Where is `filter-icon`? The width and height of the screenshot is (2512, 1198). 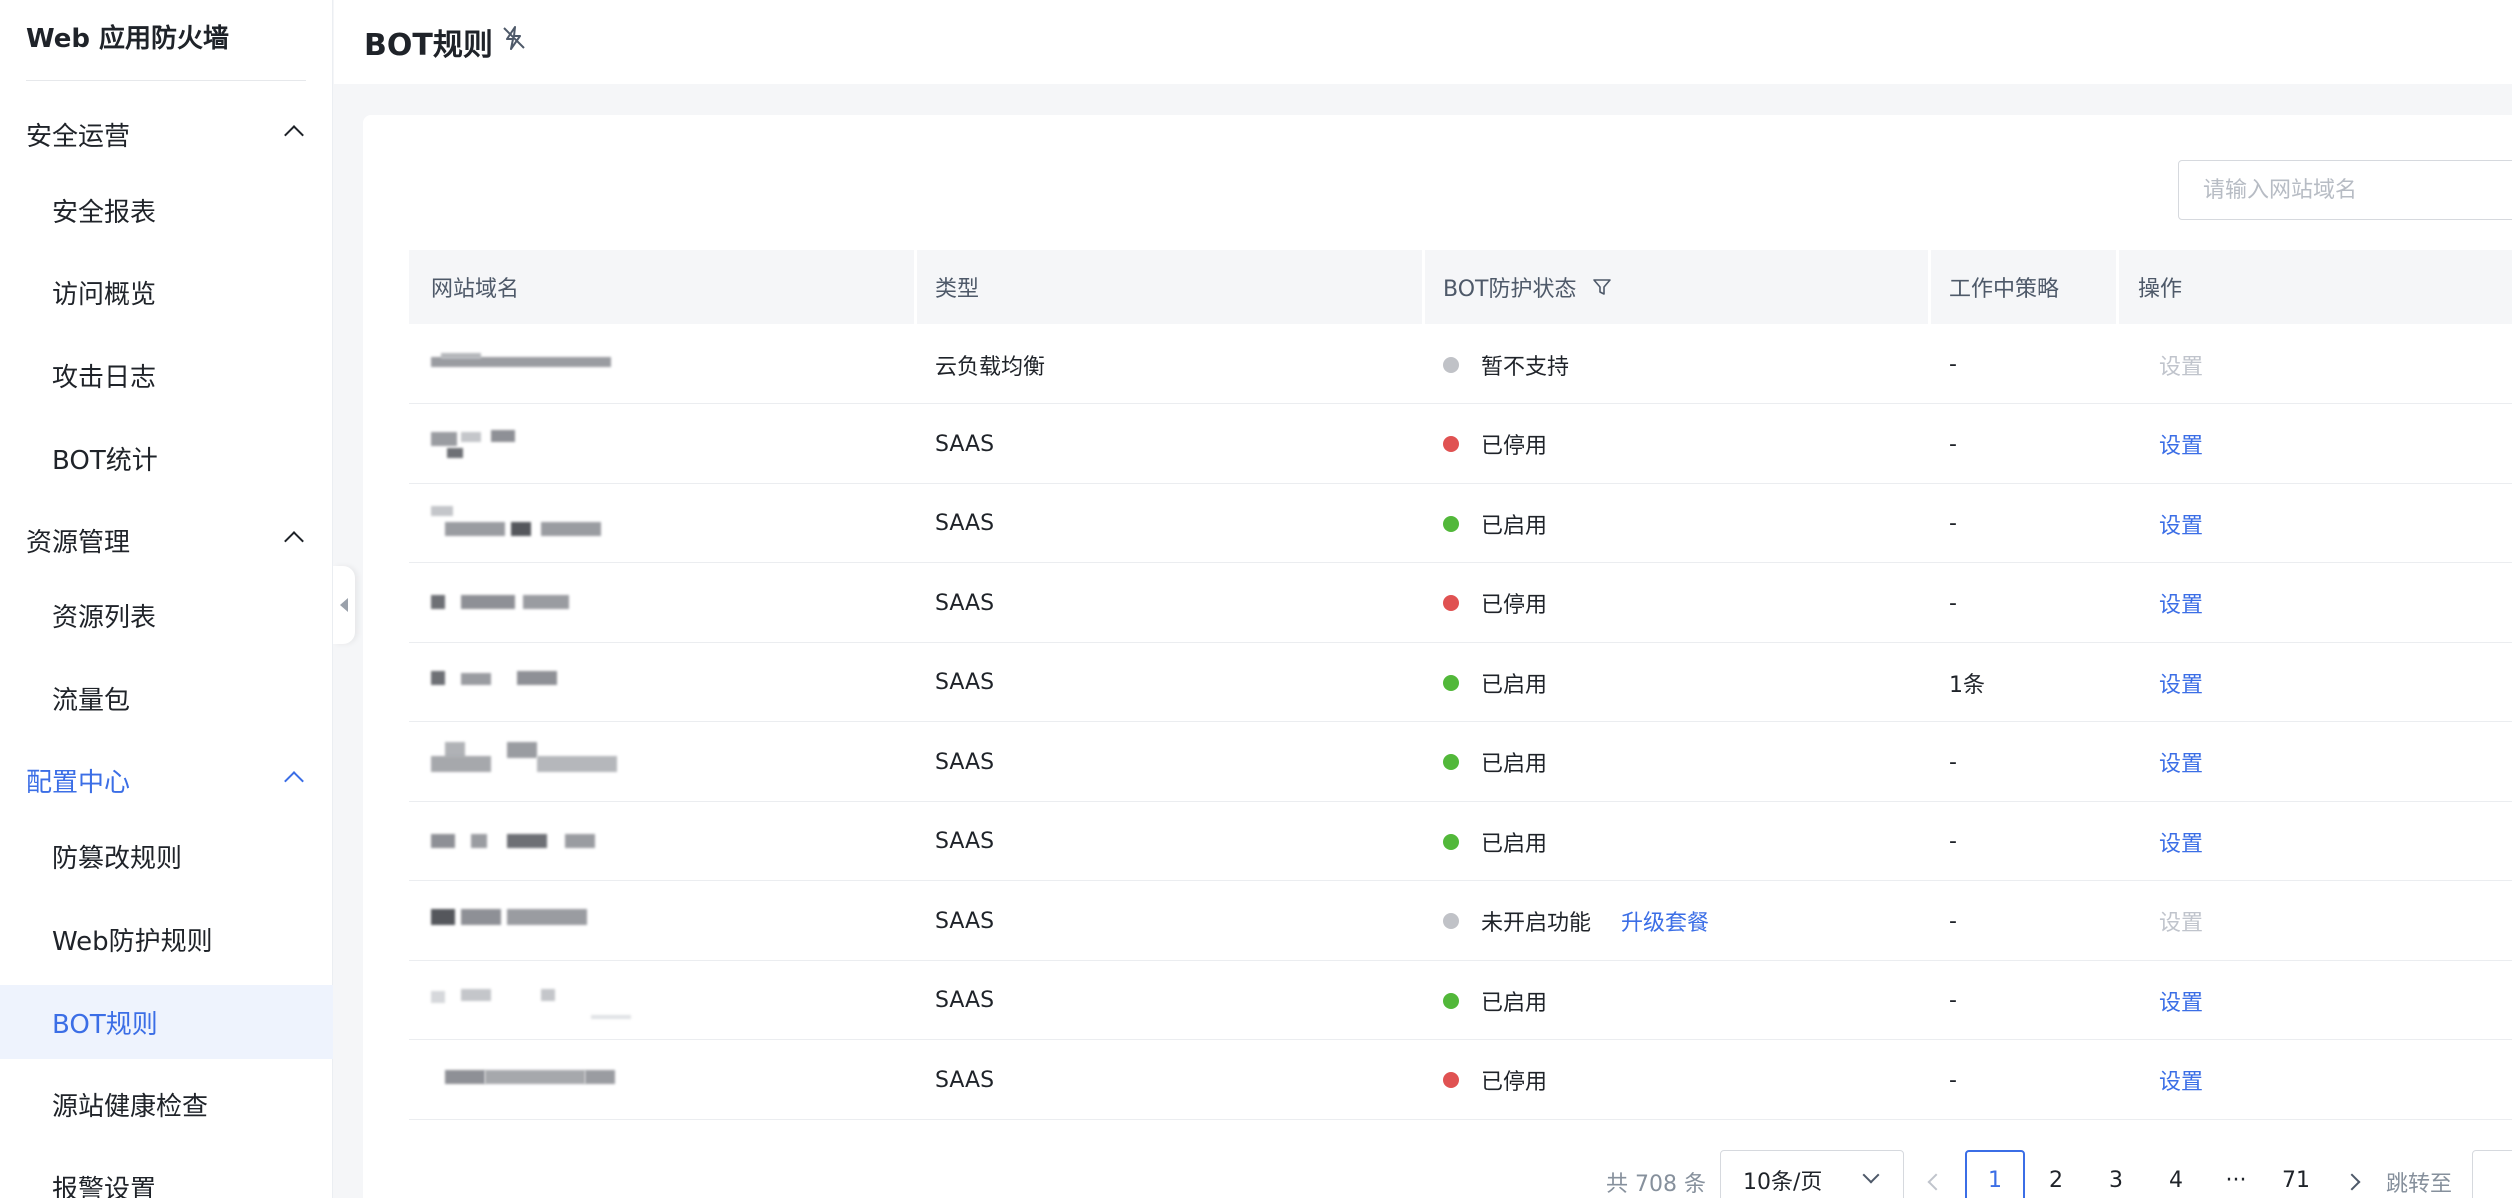
filter-icon is located at coordinates (1602, 287).